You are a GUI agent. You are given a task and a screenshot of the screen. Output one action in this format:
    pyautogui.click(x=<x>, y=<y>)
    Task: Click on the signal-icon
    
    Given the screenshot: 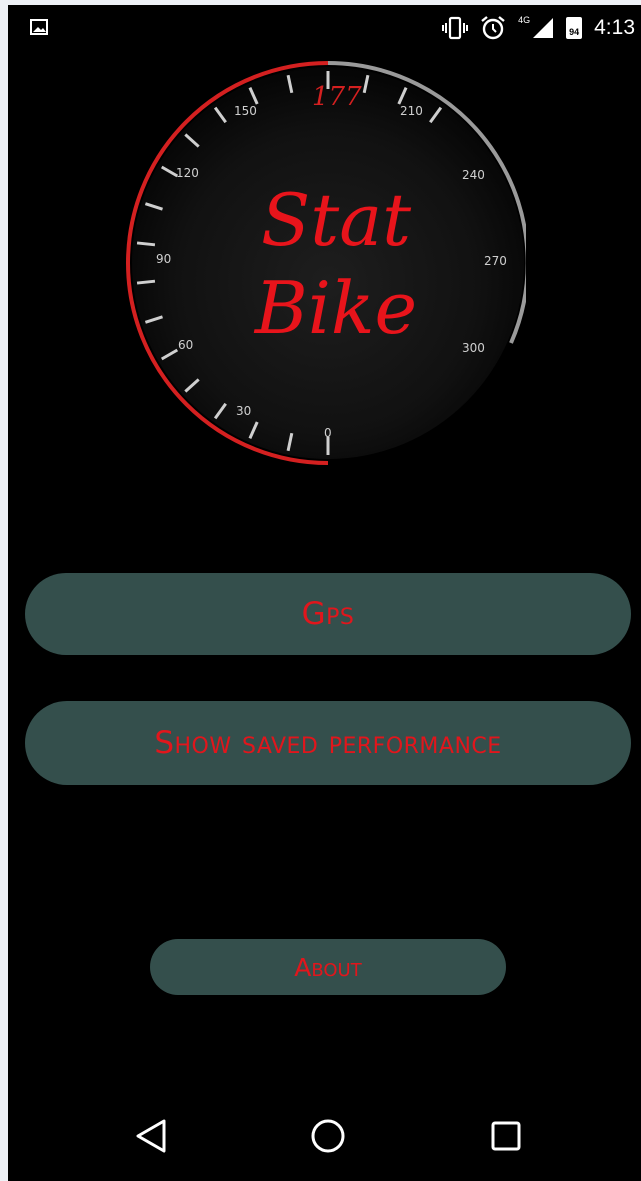 What is the action you would take?
    pyautogui.click(x=543, y=28)
    